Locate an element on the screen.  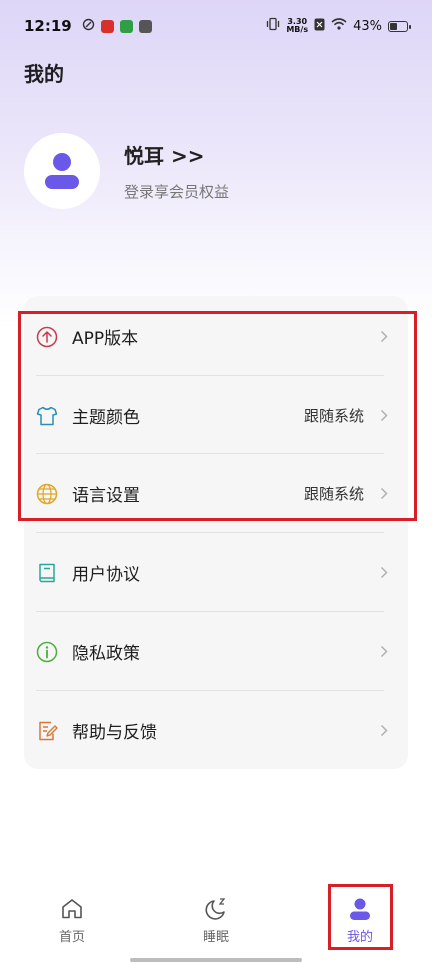
tab-mine: 我的 is located at coordinates (360, 920).